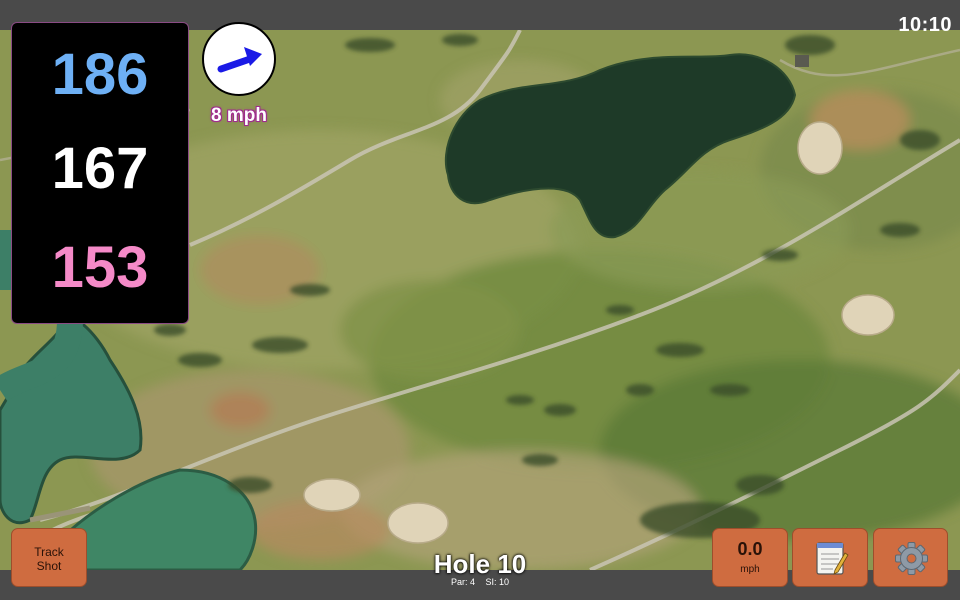  I want to click on hole-stroke-index: SI: 10, so click(497, 582).